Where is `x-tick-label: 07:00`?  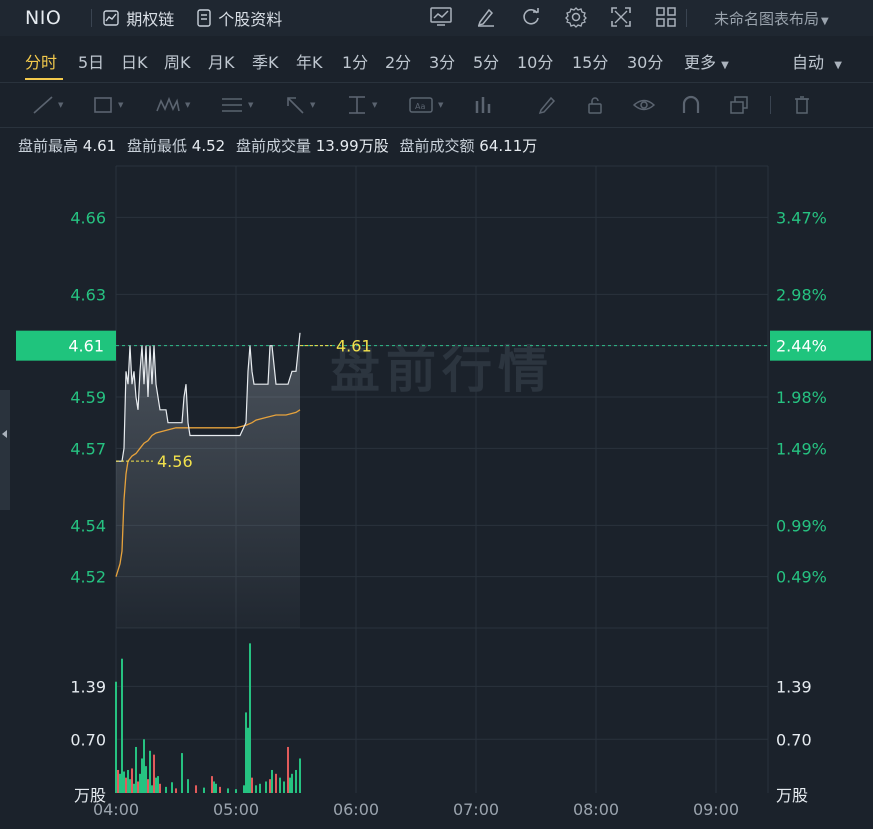 x-tick-label: 07:00 is located at coordinates (476, 809).